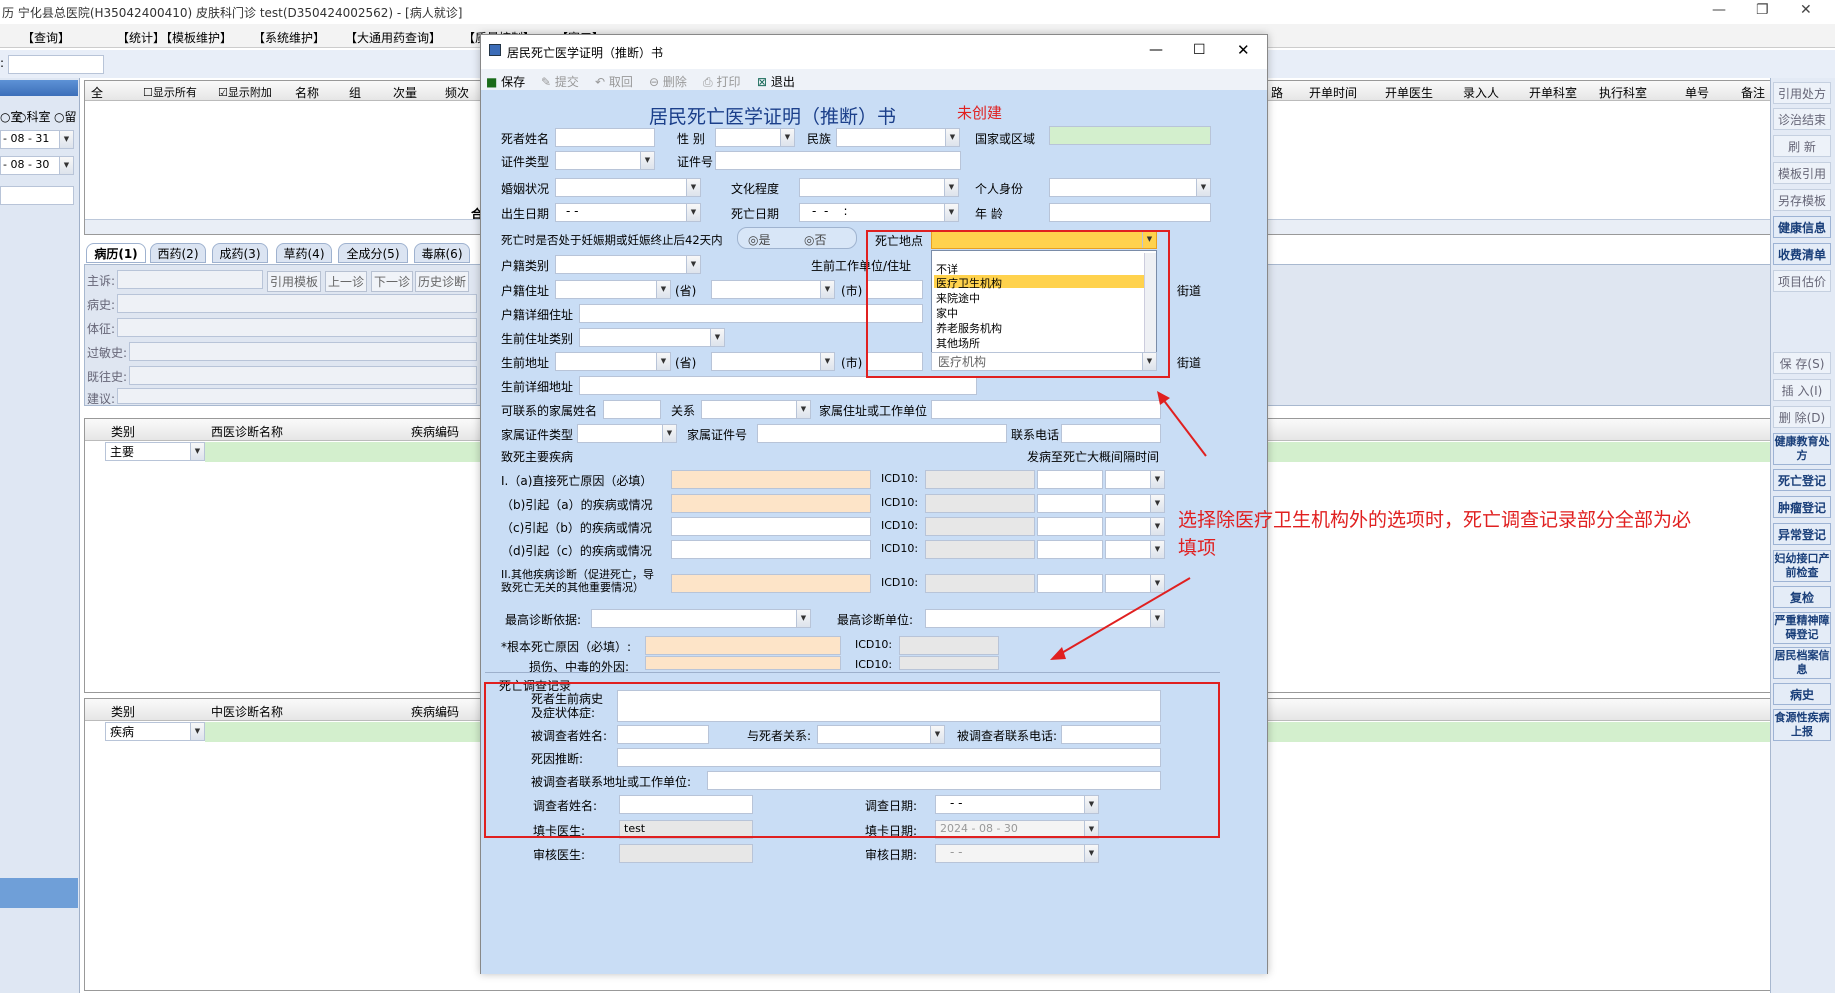 The image size is (1835, 993). What do you see at coordinates (949, 645) in the screenshot?
I see `icd-root-input` at bounding box center [949, 645].